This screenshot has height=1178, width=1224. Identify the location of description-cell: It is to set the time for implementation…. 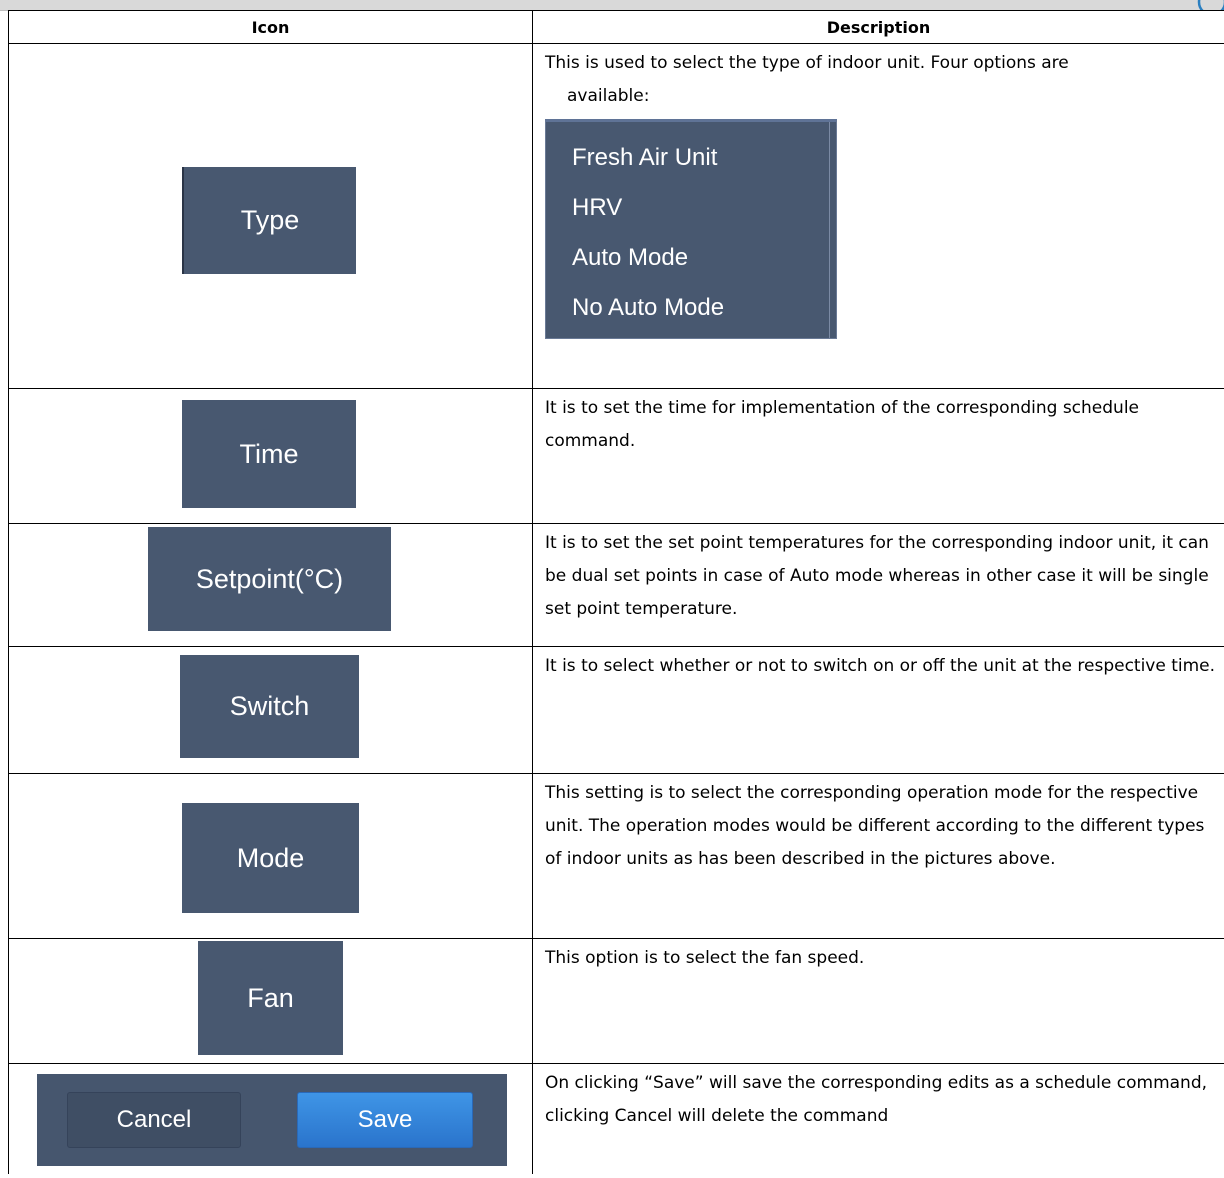
(878, 456).